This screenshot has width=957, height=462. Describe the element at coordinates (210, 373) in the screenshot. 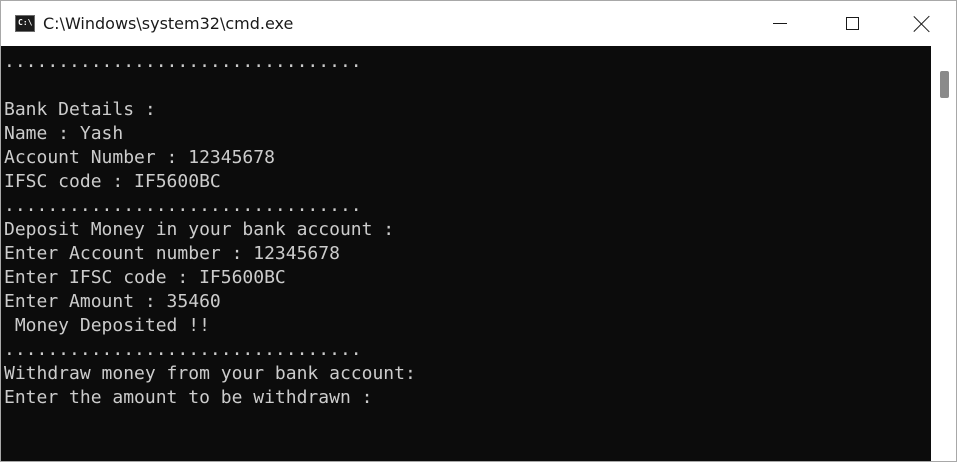

I see `console-line: Withdraw money from your bank account:` at that location.